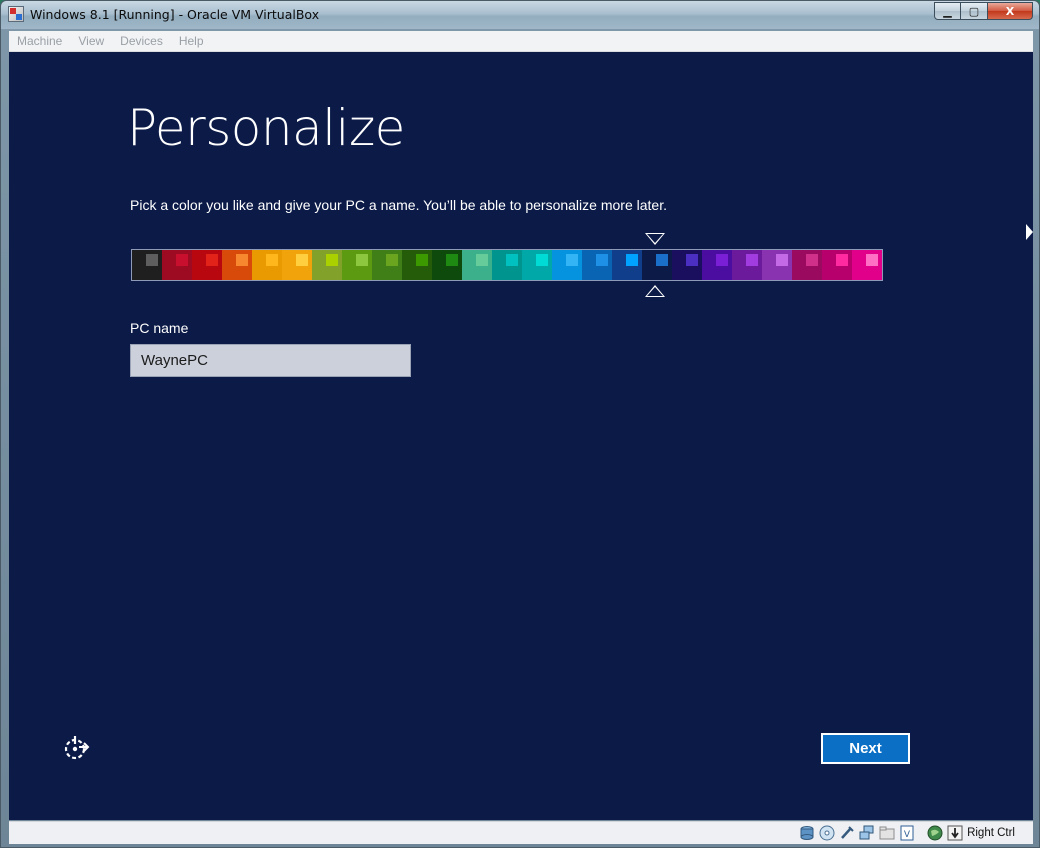 The image size is (1040, 848). Describe the element at coordinates (655, 291) in the screenshot. I see `selection-marker-bottom` at that location.